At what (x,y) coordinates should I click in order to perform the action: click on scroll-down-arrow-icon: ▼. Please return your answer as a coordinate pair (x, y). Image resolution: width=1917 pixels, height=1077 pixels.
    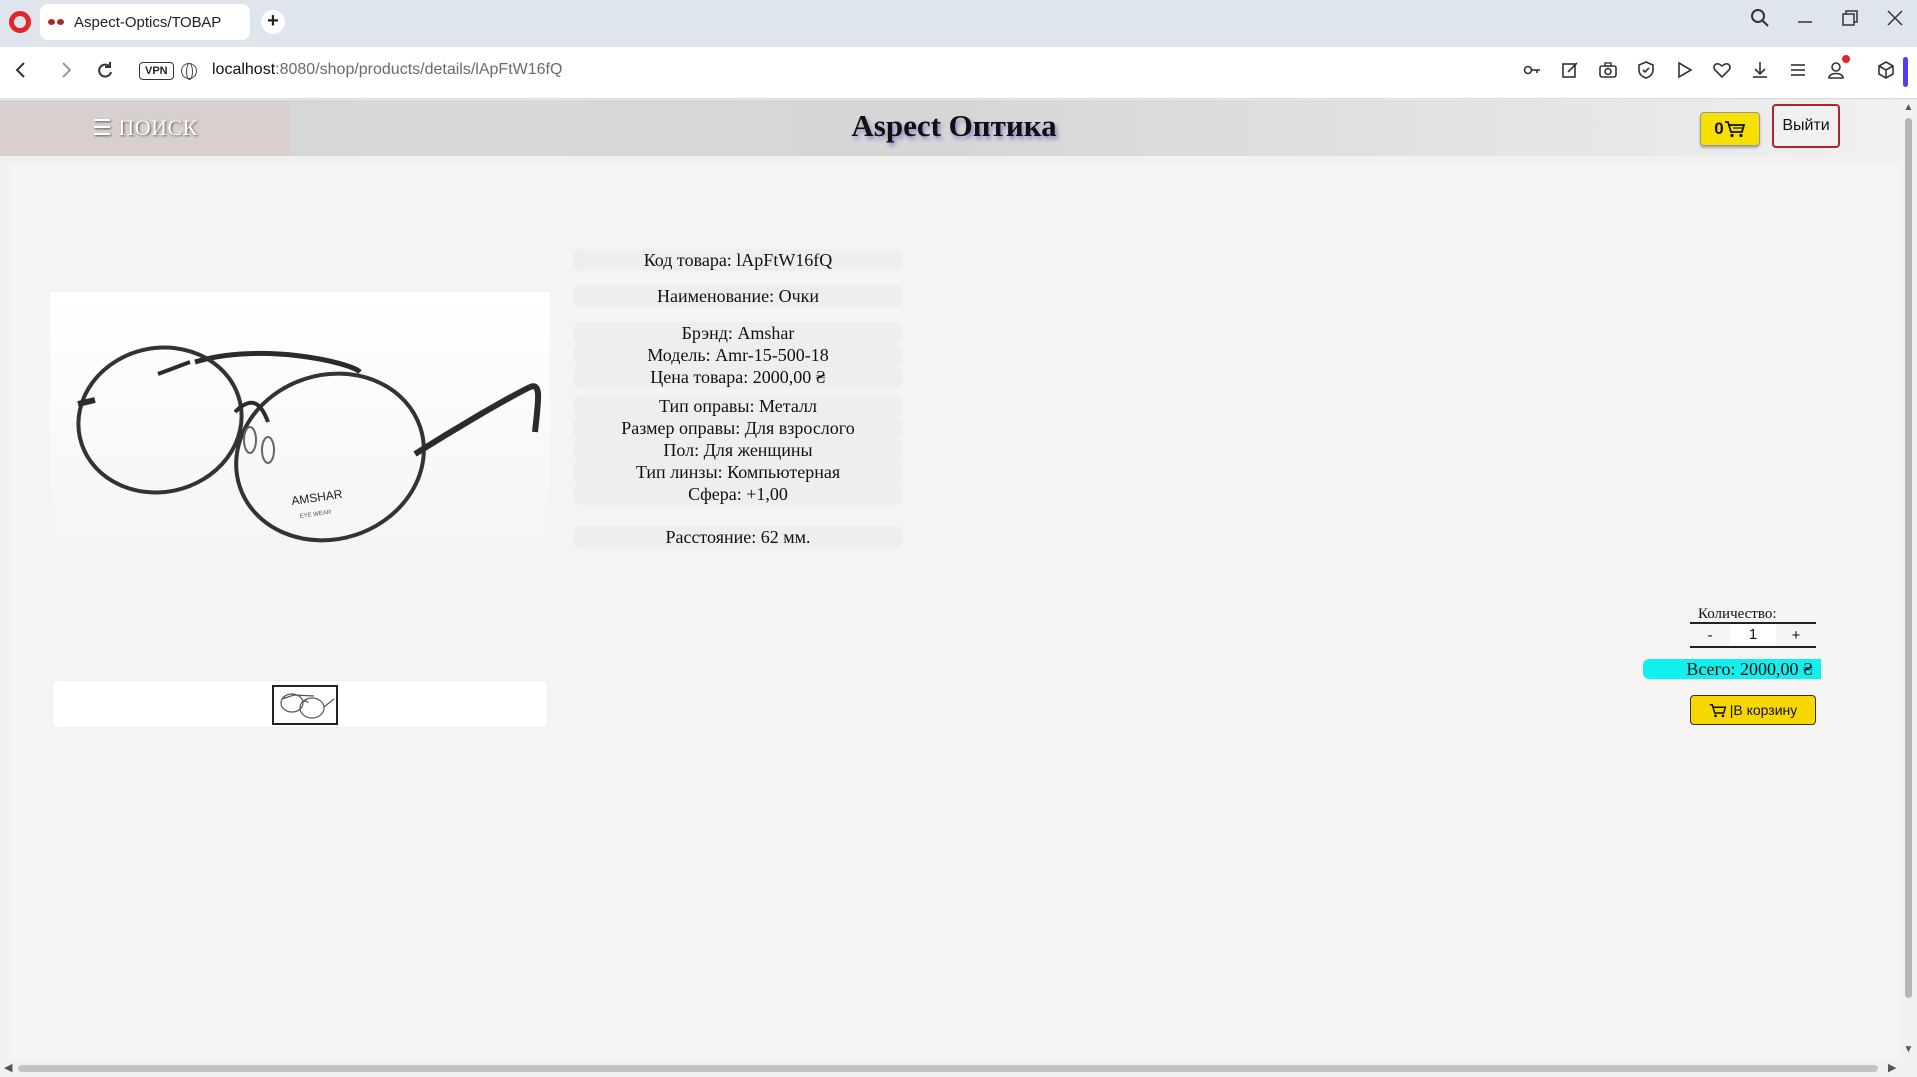
    Looking at the image, I should click on (1908, 1049).